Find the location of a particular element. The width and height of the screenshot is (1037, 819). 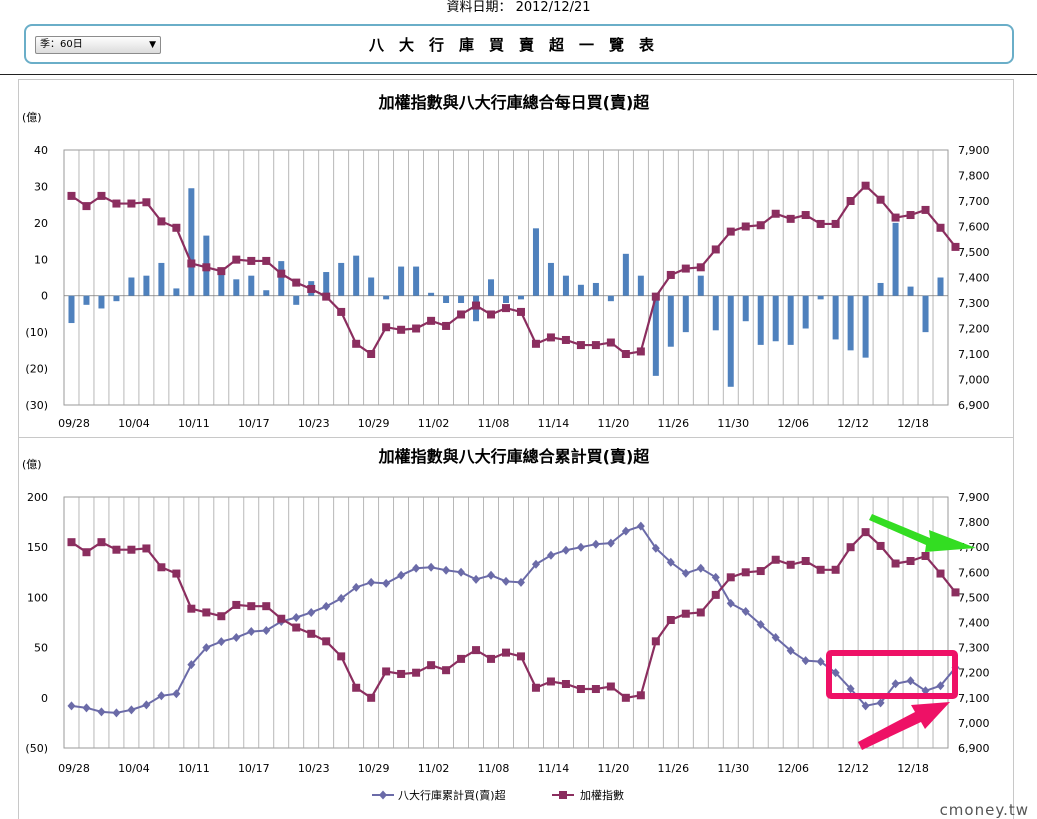

x-tick-label: 11/30 is located at coordinates (733, 768).